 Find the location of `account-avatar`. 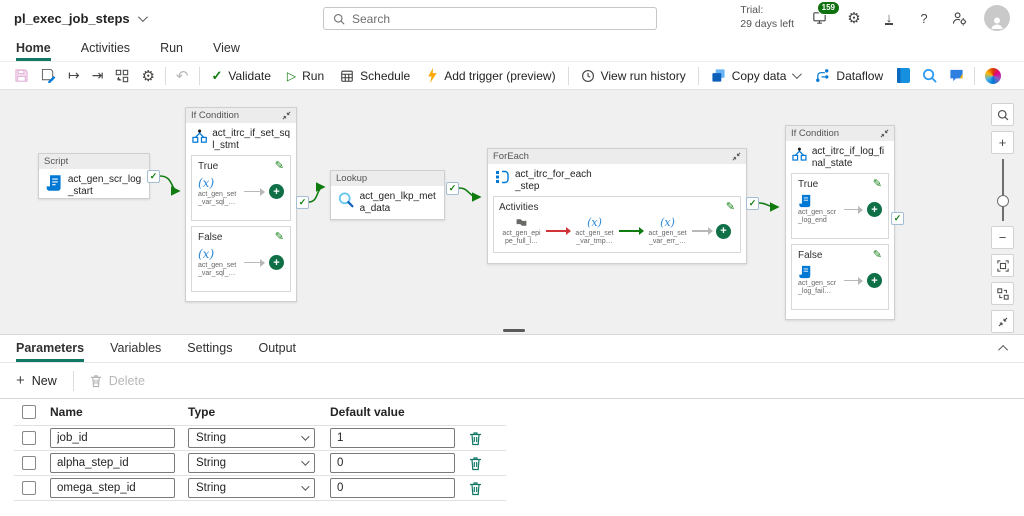

account-avatar is located at coordinates (997, 18).